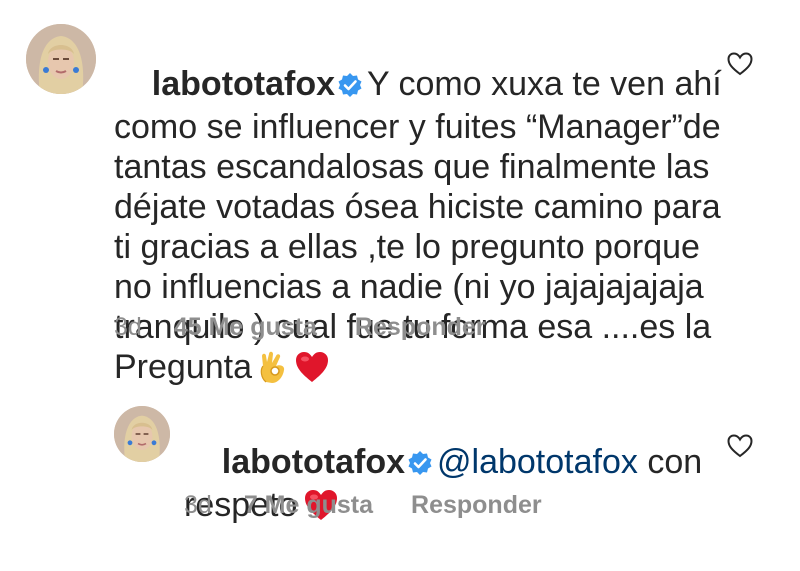 This screenshot has height=571, width=800. What do you see at coordinates (245, 327) in the screenshot?
I see `likes-count: 45 Me gusta` at bounding box center [245, 327].